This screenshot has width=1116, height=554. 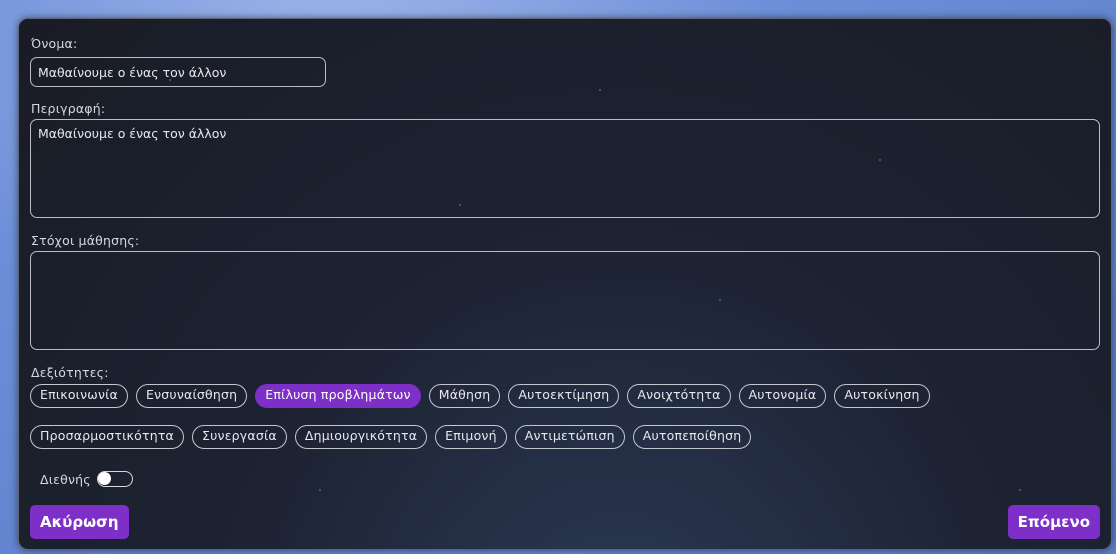 What do you see at coordinates (471, 437) in the screenshot?
I see `skill-chip: Επιμονή` at bounding box center [471, 437].